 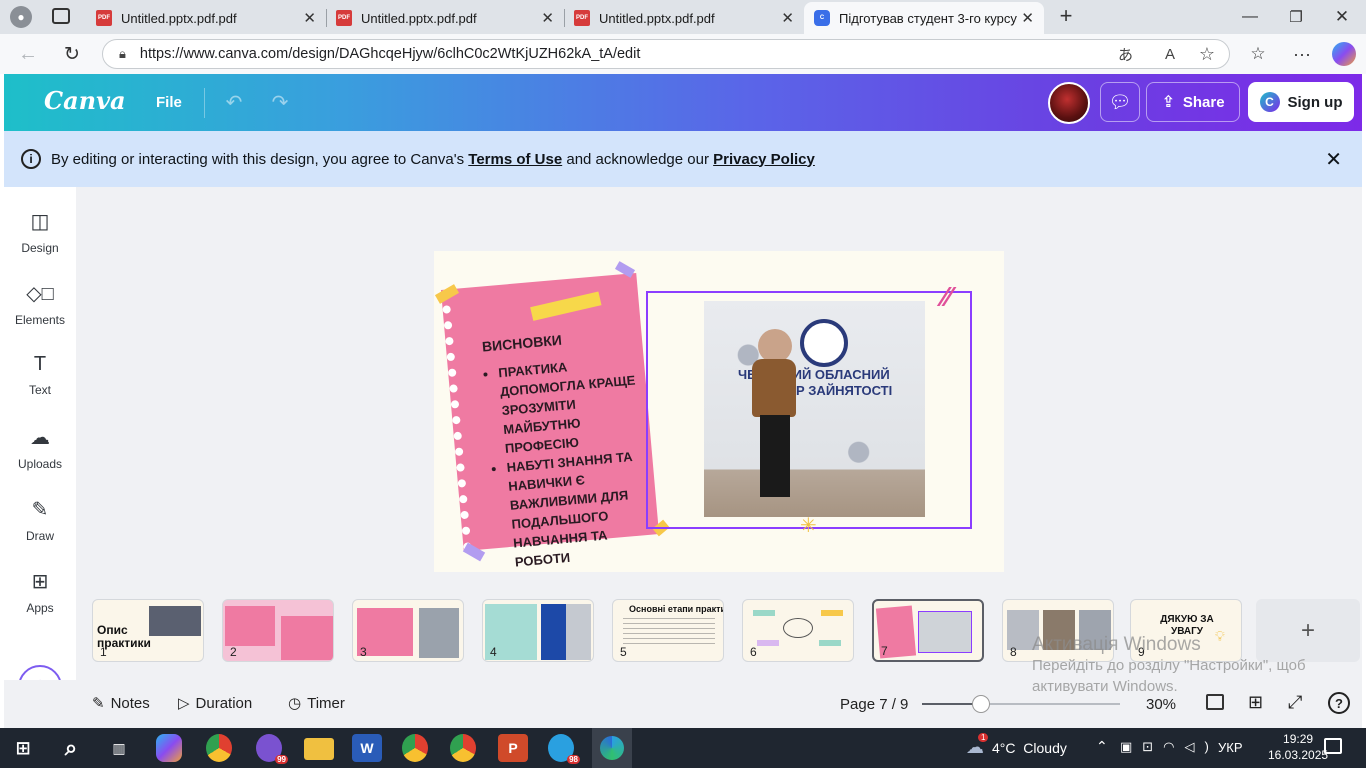 What do you see at coordinates (204, 103) in the screenshot?
I see `header-divider` at bounding box center [204, 103].